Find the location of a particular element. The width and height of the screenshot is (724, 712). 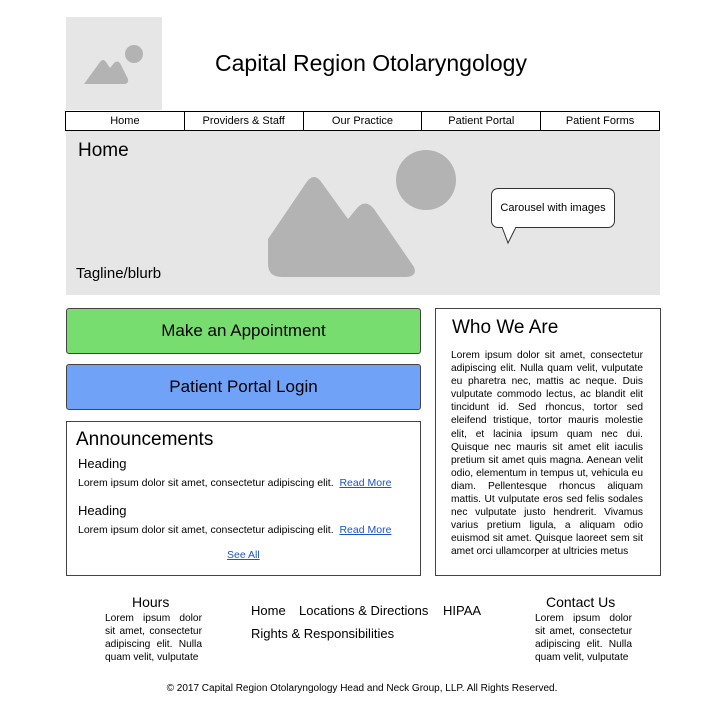

image-icon is located at coordinates (113, 64).